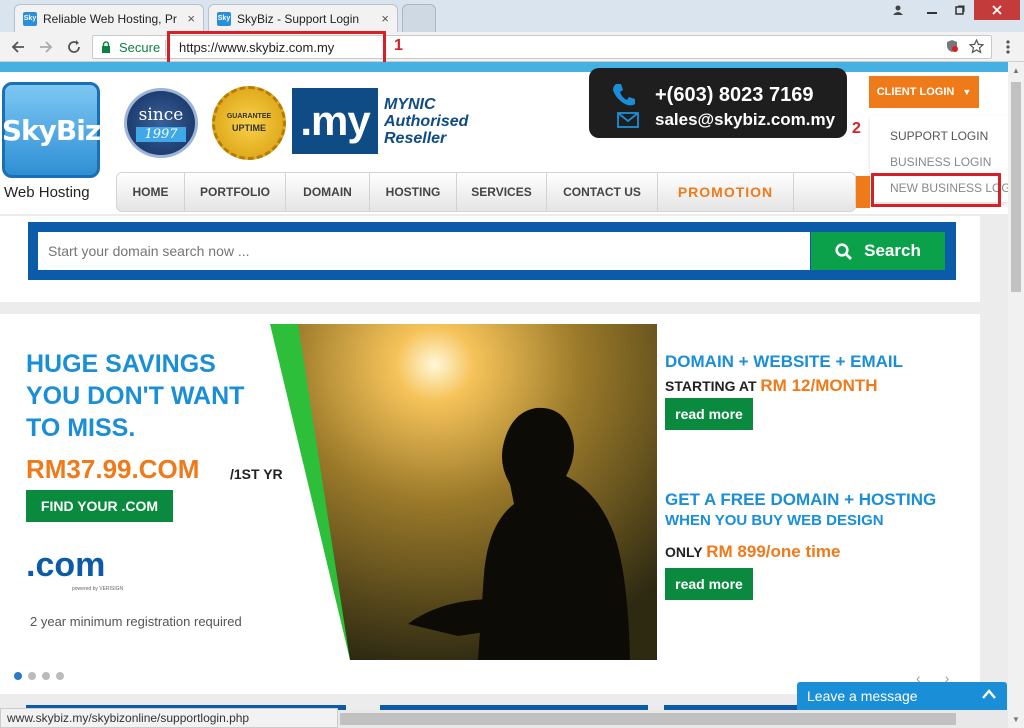  I want to click on com-price: RM37.99.COM, so click(113, 469).